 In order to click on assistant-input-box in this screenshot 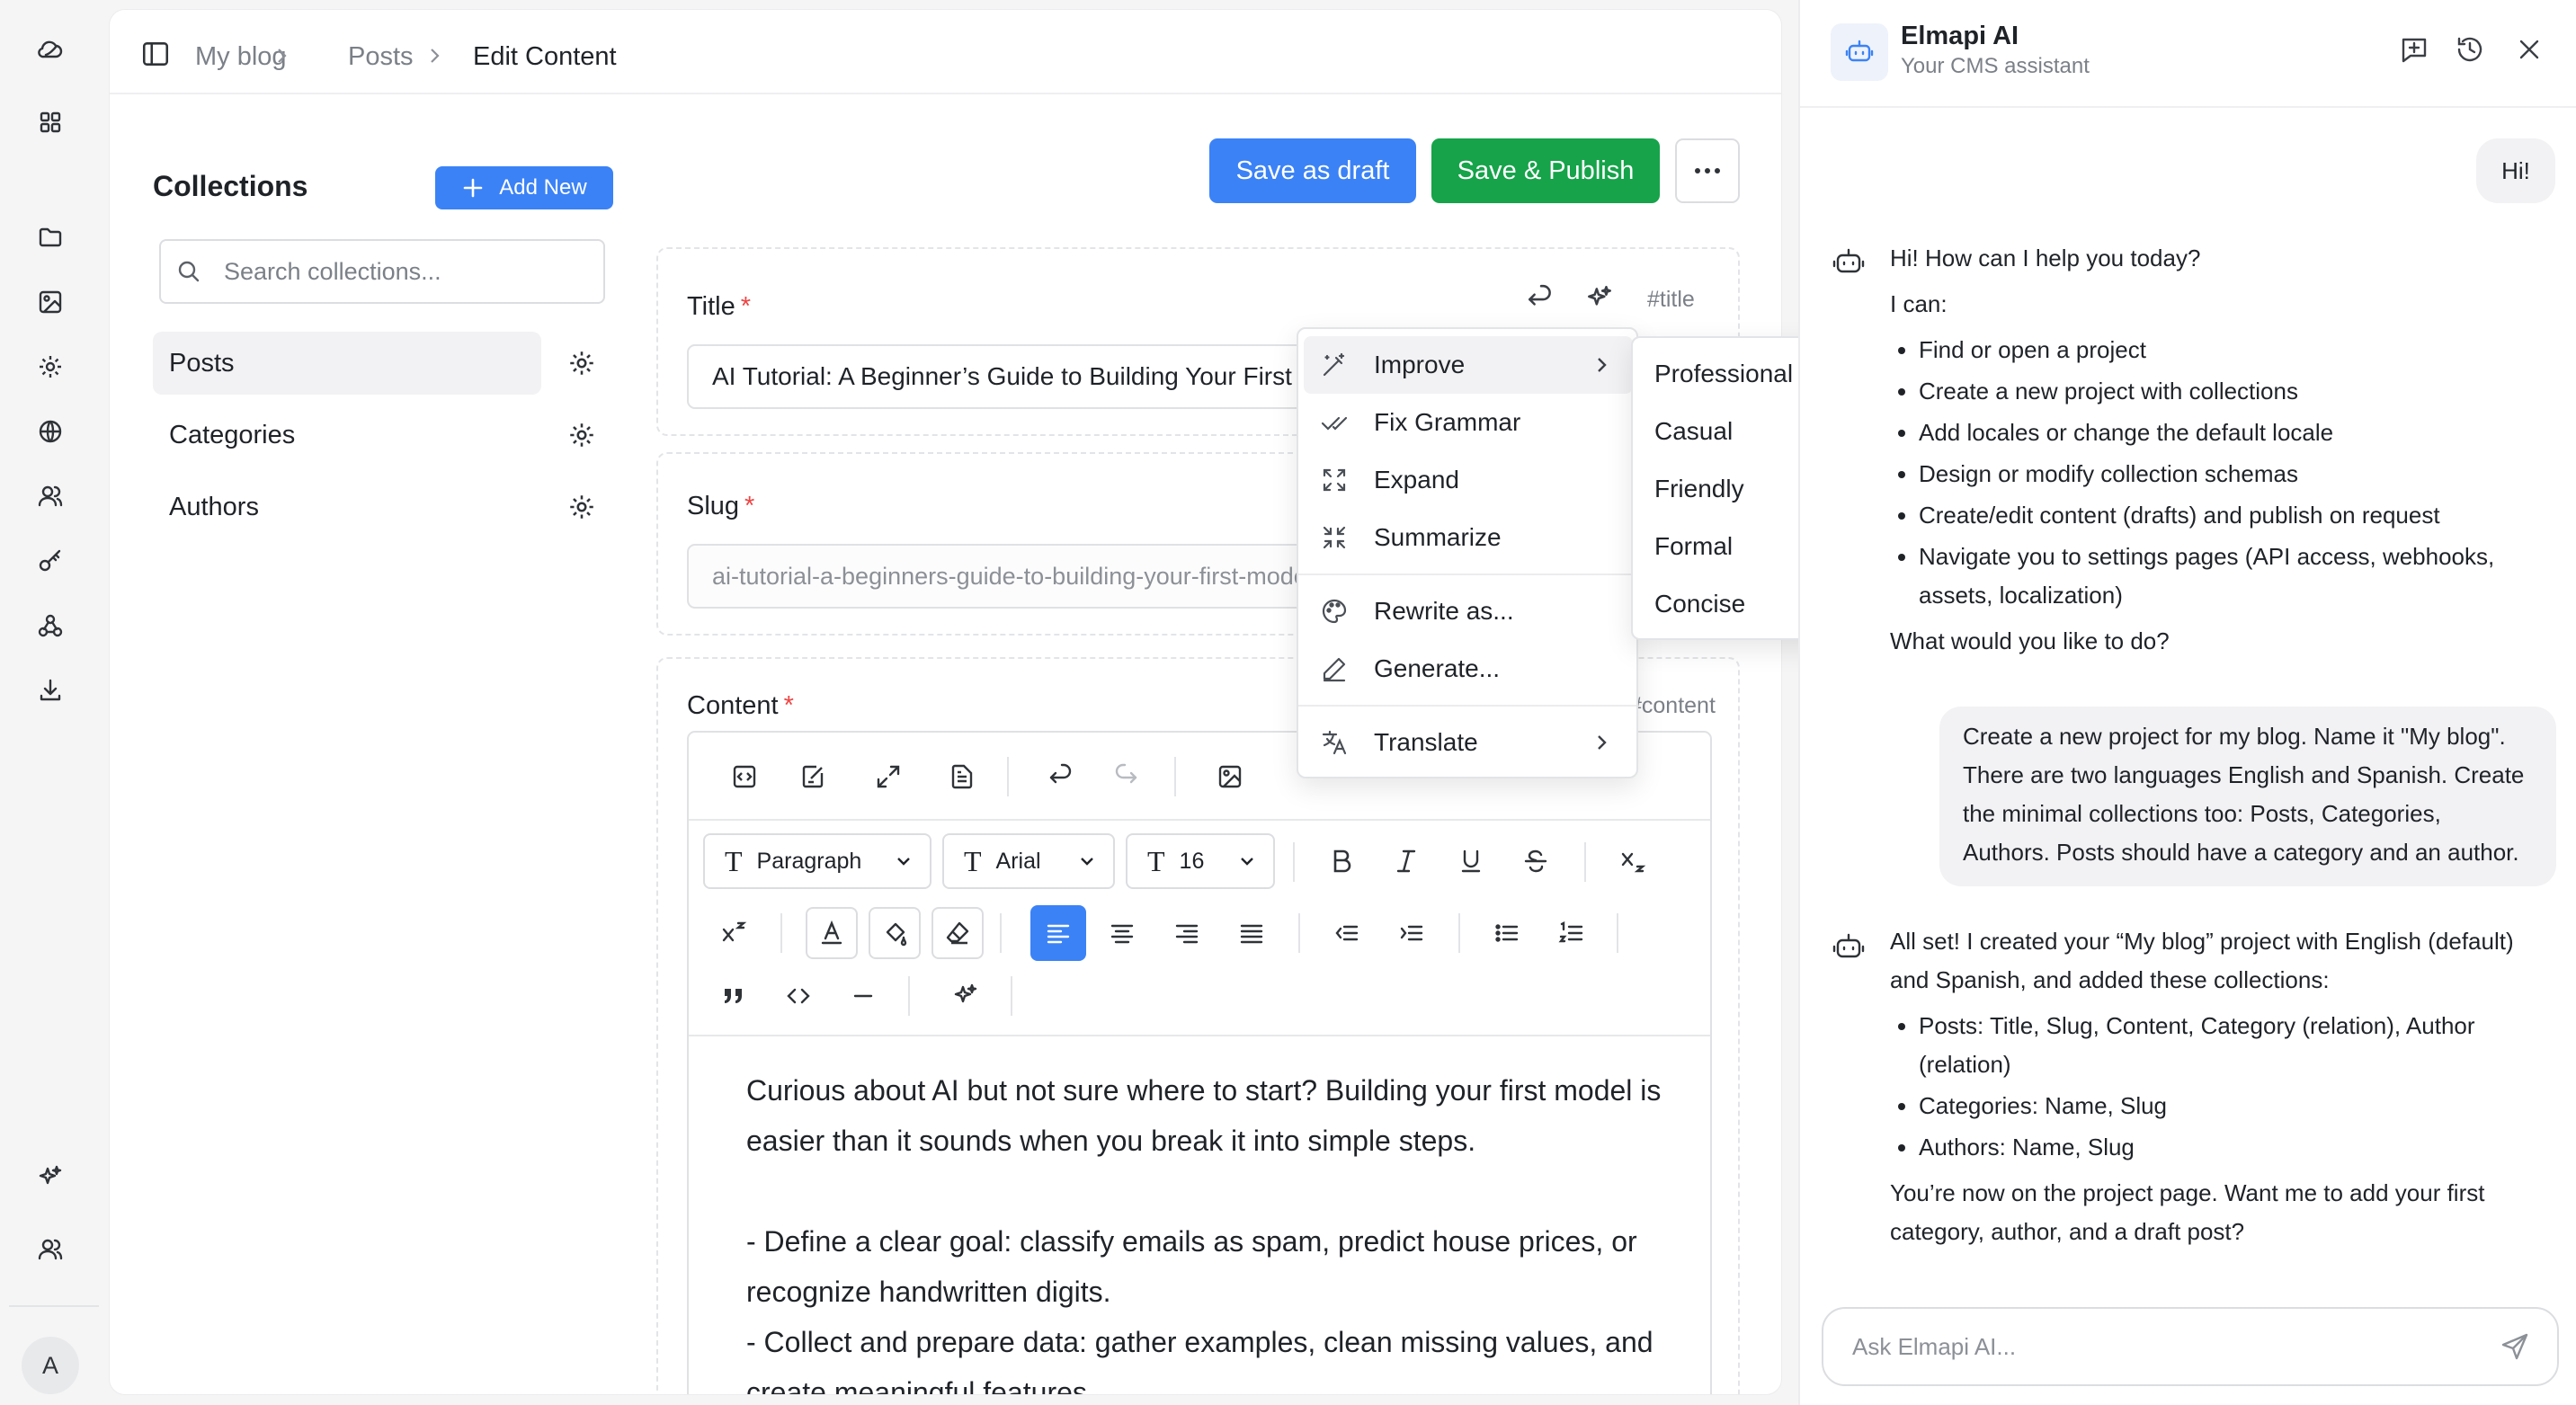, I will do `click(2191, 1346)`.